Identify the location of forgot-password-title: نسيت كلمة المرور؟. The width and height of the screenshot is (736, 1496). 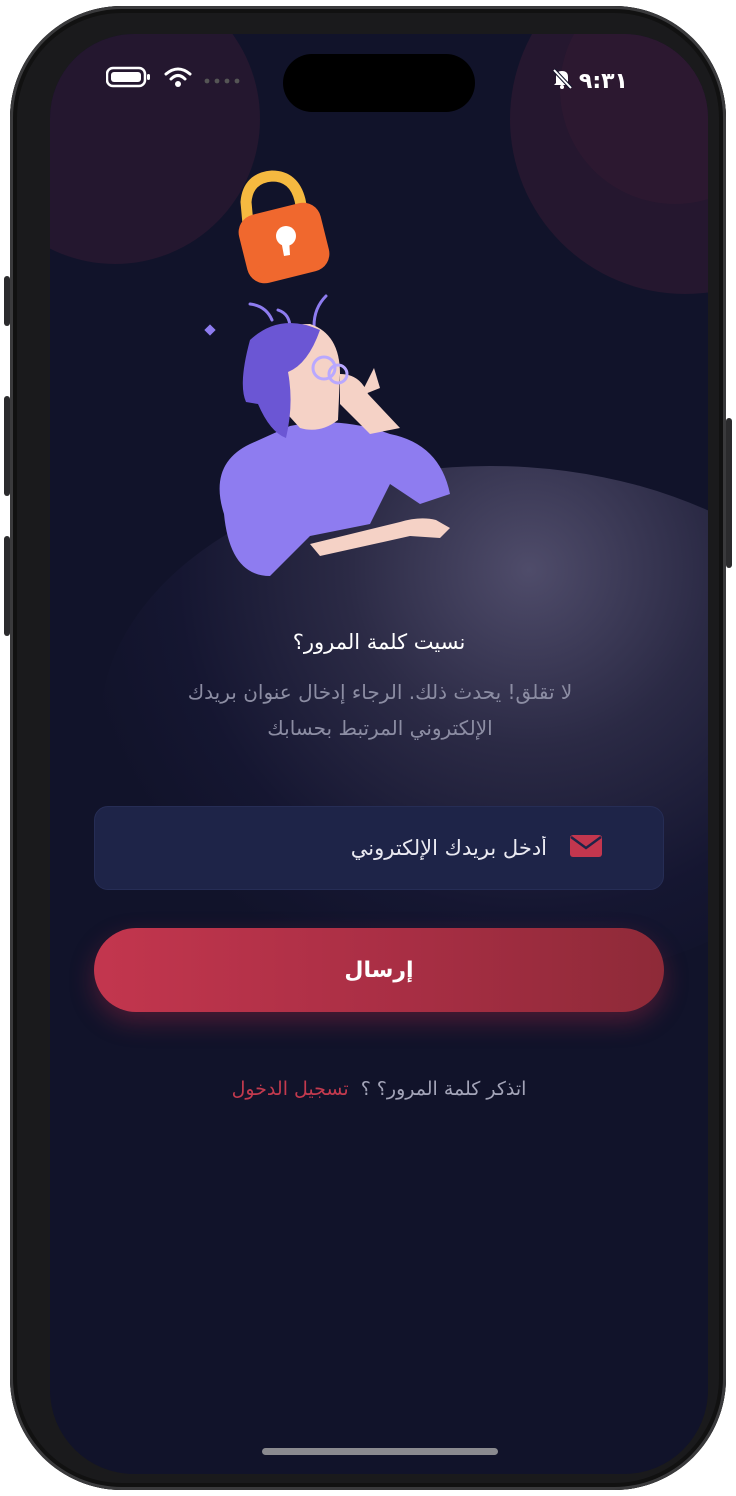
(379, 642).